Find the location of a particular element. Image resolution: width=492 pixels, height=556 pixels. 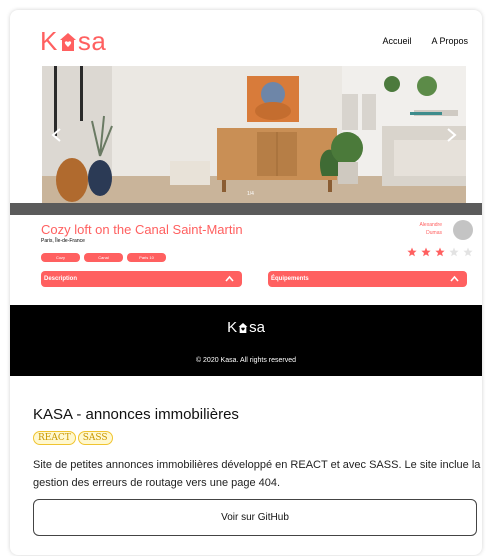

tag-cozy: Cozy is located at coordinates (60, 257).